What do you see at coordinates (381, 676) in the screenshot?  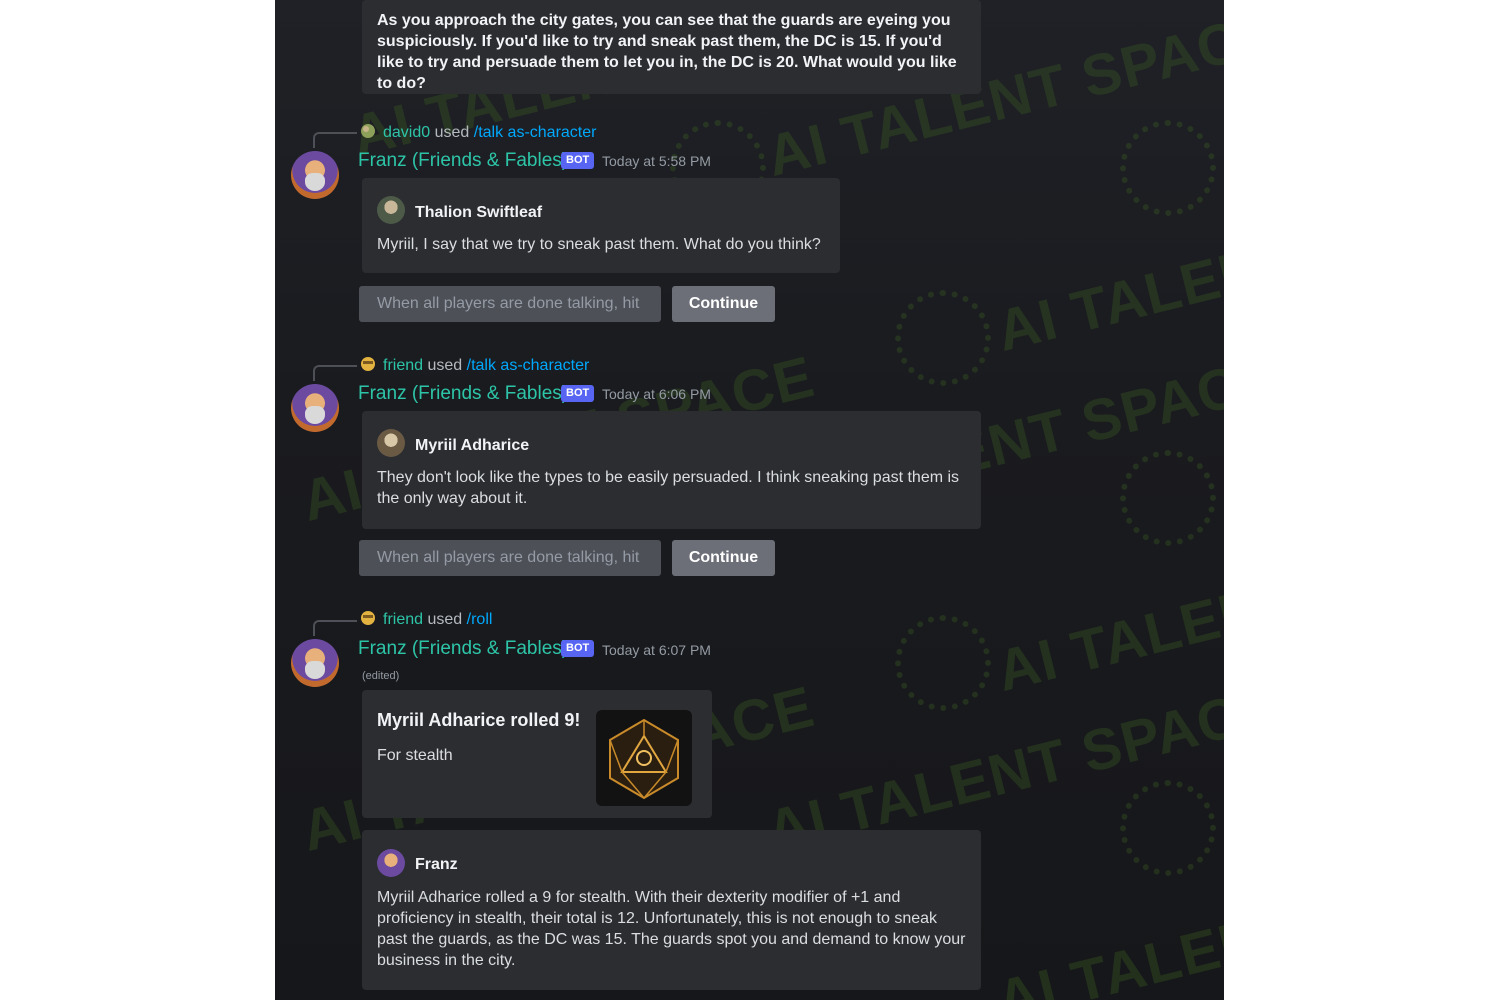 I see `edited-label: (edited)` at bounding box center [381, 676].